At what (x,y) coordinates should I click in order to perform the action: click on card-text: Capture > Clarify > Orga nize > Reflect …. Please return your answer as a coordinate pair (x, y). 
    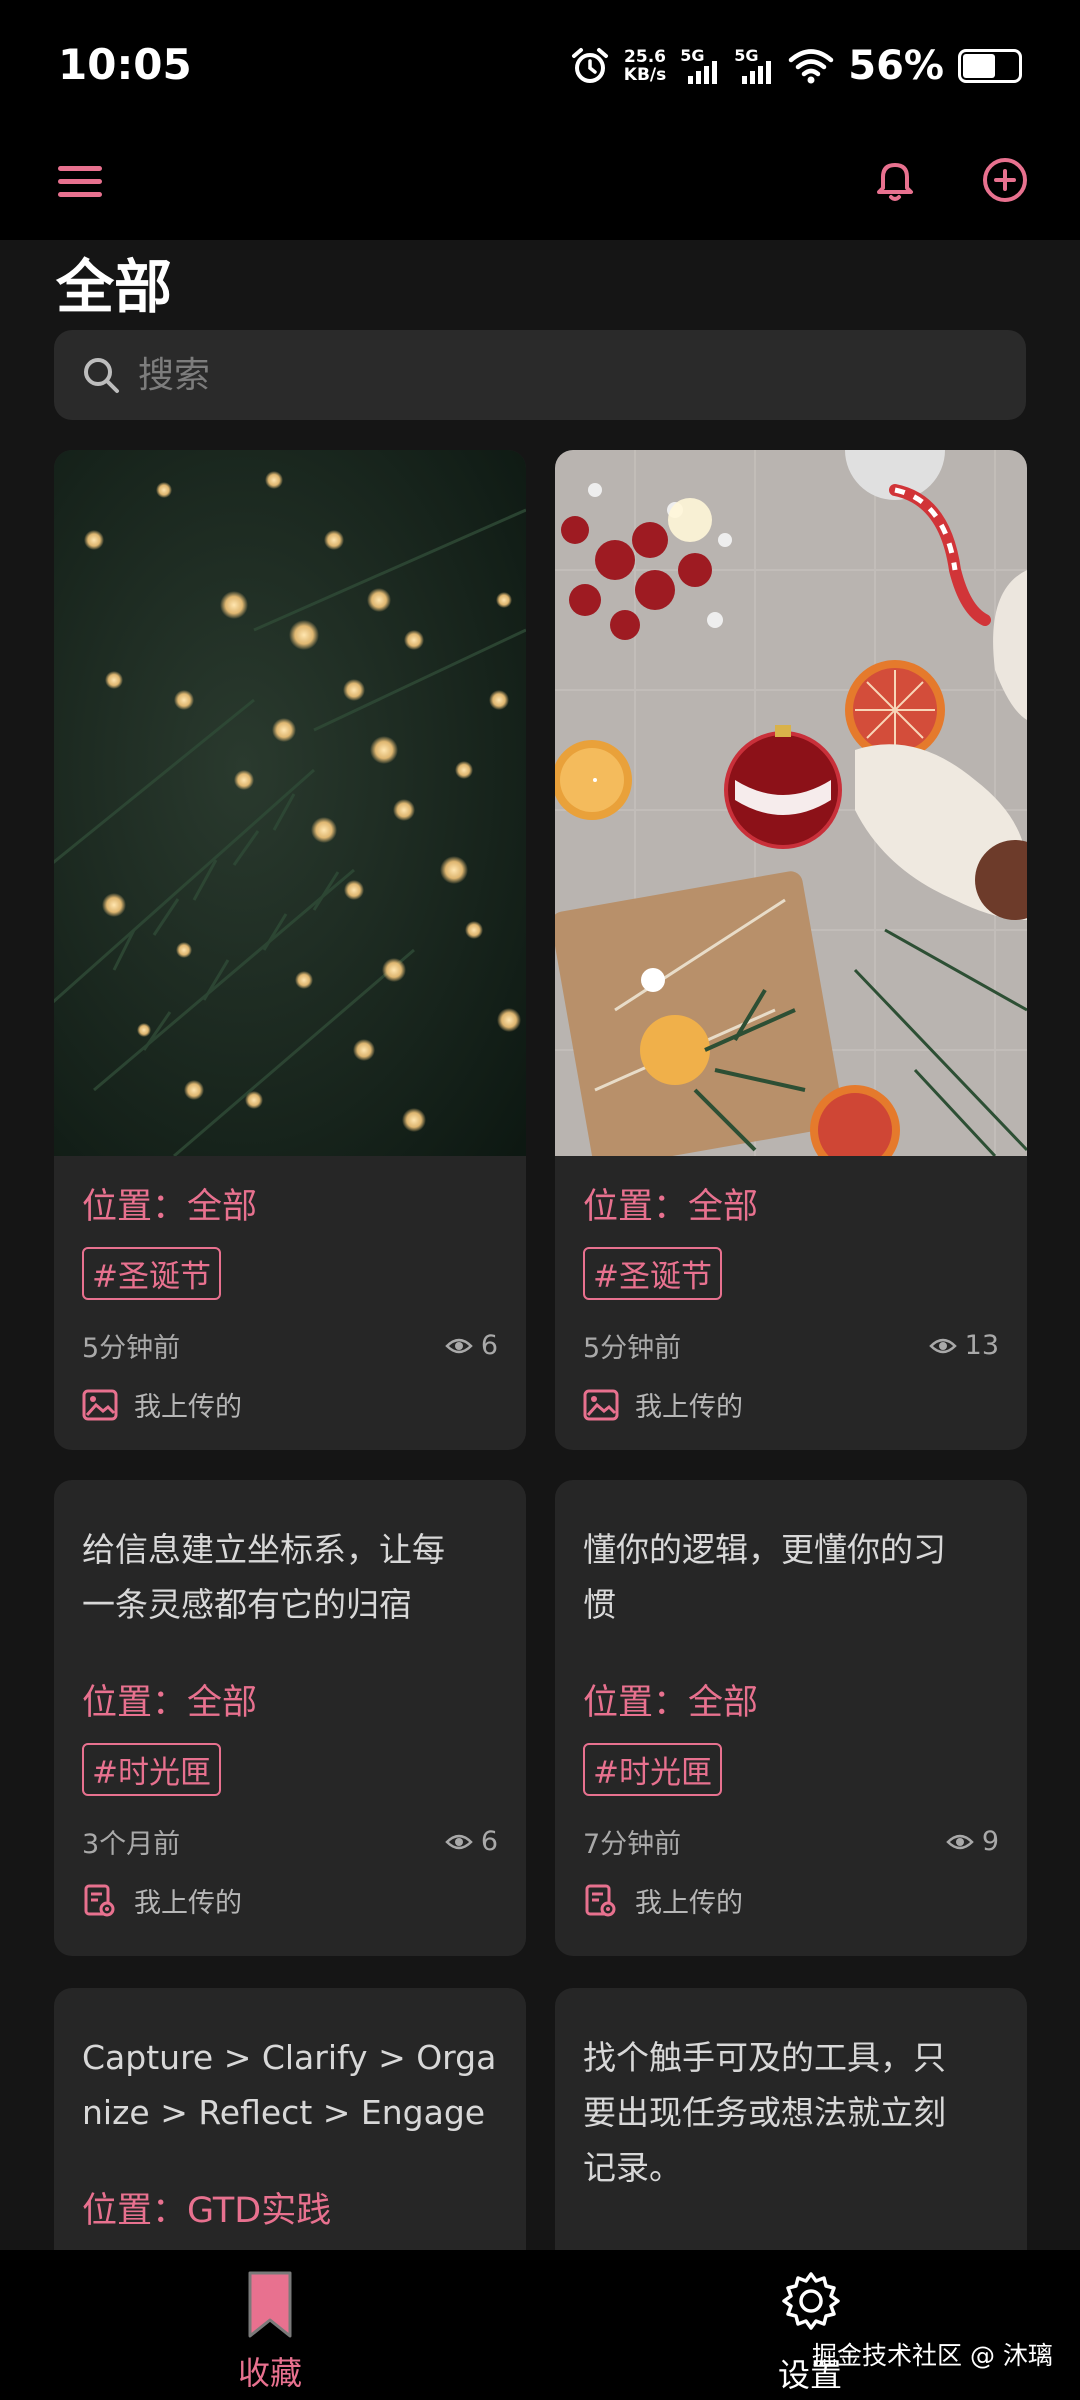
    Looking at the image, I should click on (289, 2085).